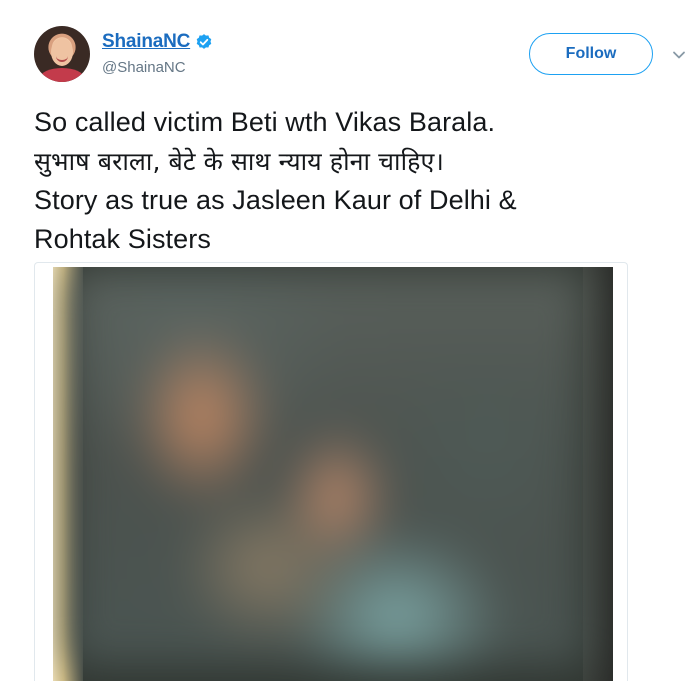 This screenshot has height=681, width=690. Describe the element at coordinates (679, 55) in the screenshot. I see `chevron-down-icon` at that location.